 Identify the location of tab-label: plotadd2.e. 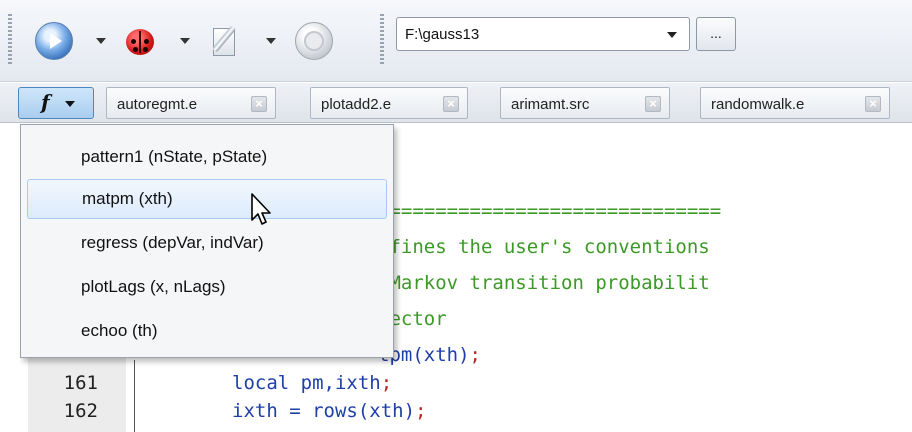
(356, 104).